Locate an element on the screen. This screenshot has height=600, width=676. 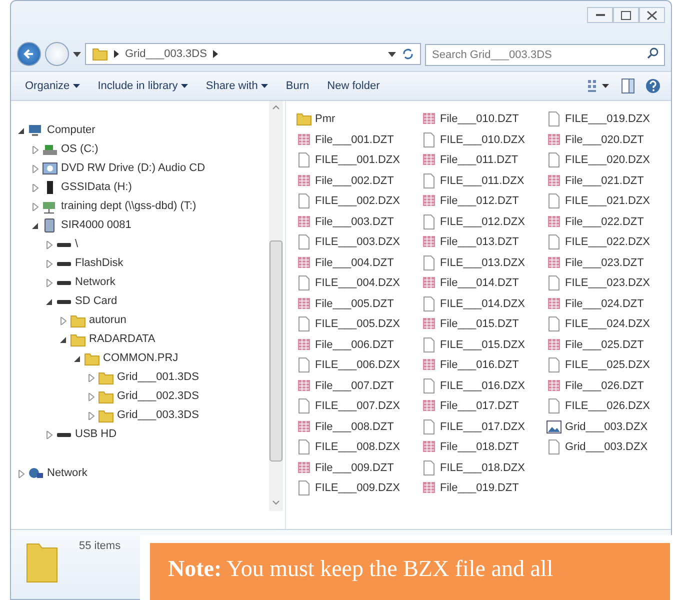
file-name: FILE___014.DZX is located at coordinates (482, 304).